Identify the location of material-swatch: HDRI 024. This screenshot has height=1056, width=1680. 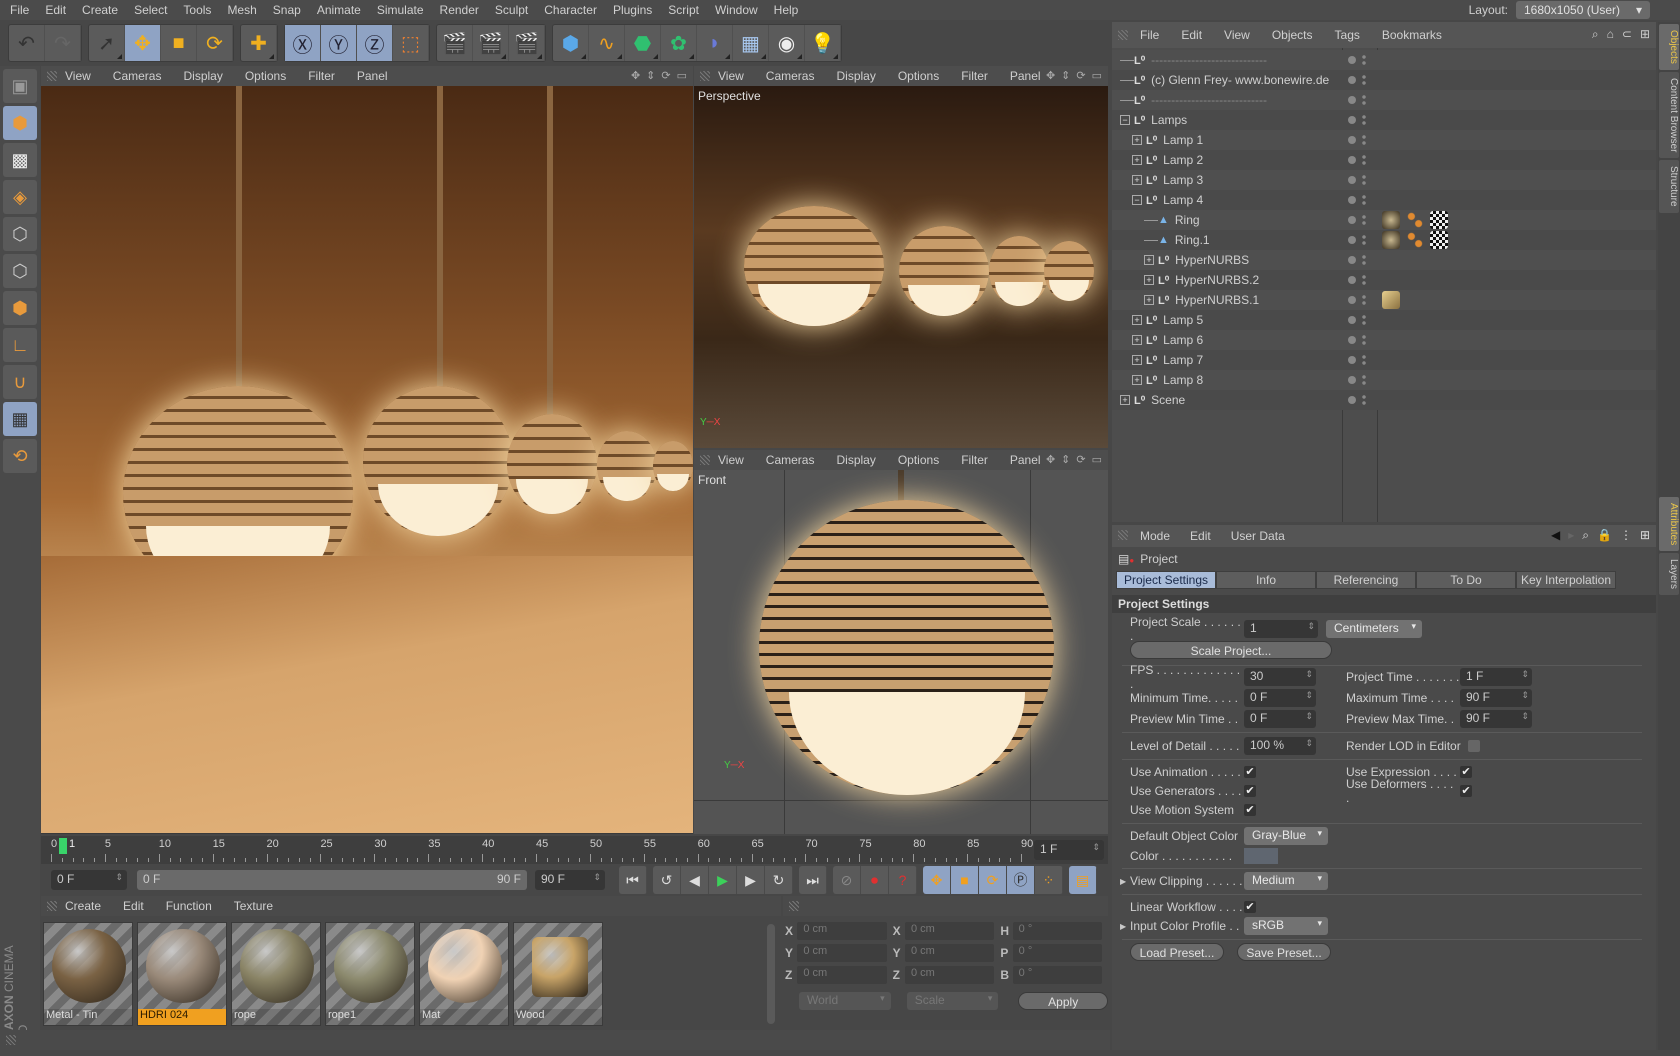
(182, 974).